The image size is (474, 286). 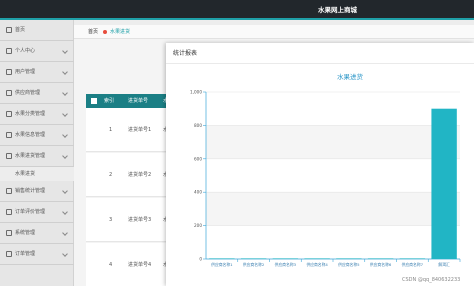 I want to click on x-tick-label: 供应商名称7, so click(x=413, y=264).